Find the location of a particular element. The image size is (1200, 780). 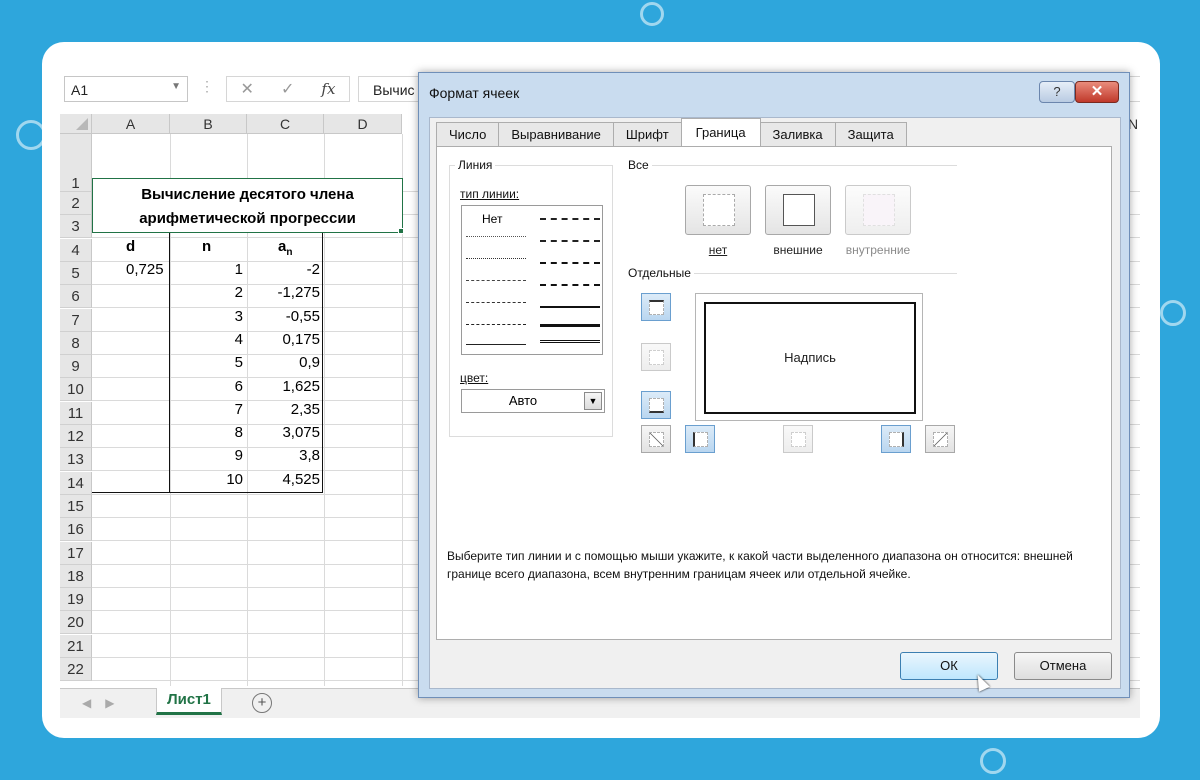

header-cell-n: n is located at coordinates (206, 246).